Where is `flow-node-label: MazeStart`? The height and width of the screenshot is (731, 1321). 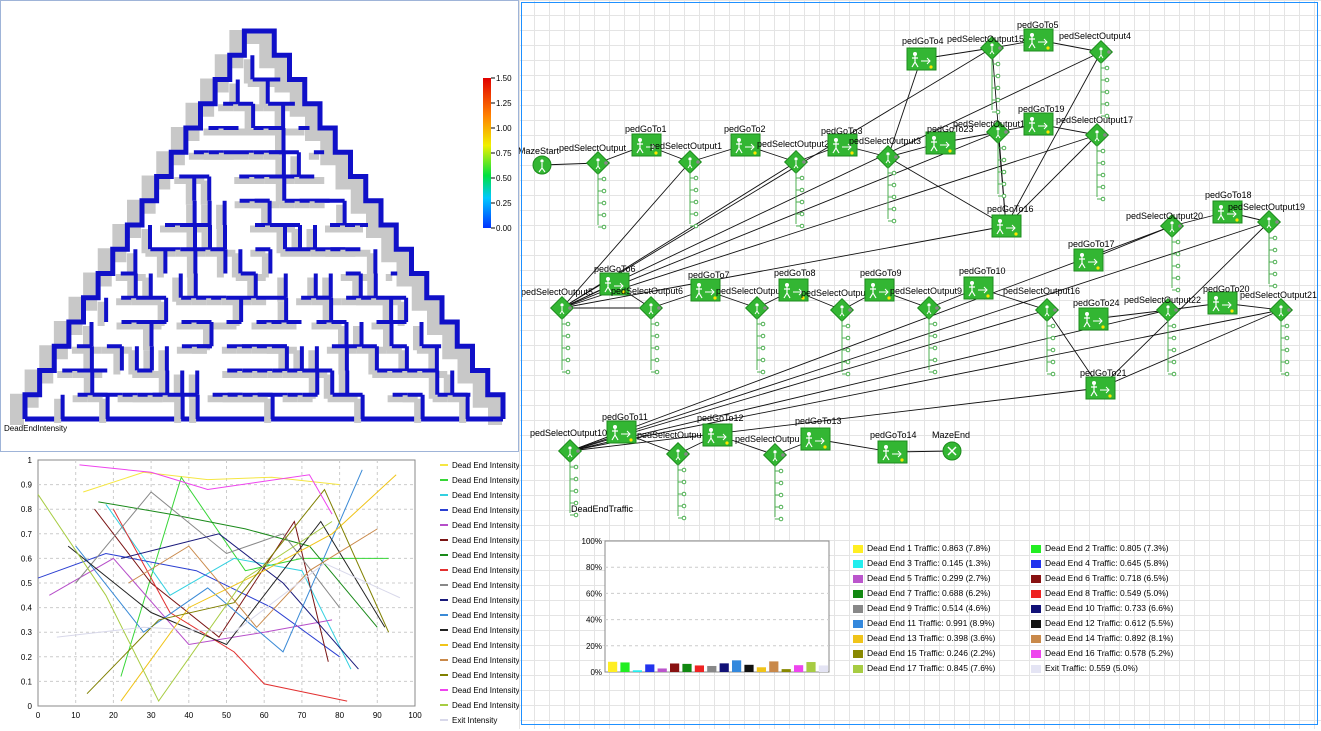
flow-node-label: MazeStart is located at coordinates (539, 151).